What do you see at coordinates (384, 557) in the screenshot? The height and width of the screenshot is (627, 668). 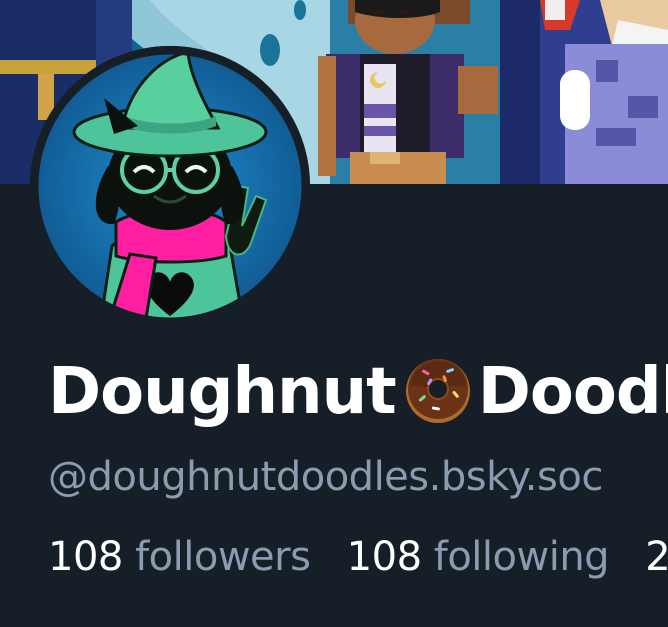 I see `following-count: 108` at bounding box center [384, 557].